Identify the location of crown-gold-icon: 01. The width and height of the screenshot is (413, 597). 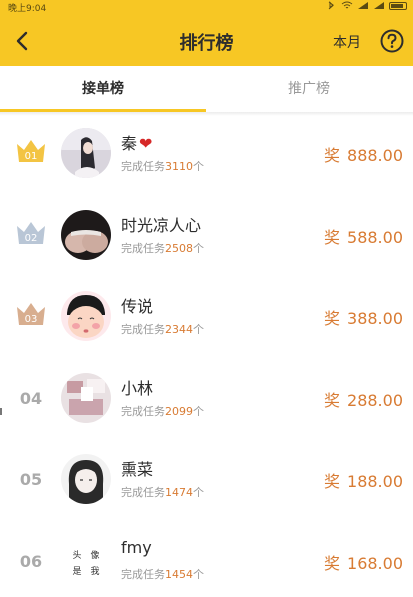
(31, 151).